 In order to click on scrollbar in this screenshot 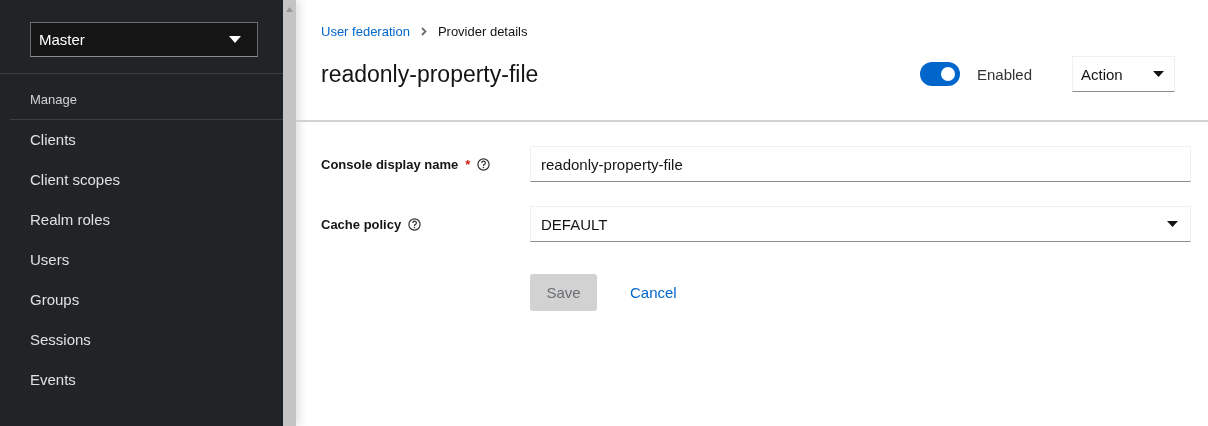, I will do `click(289, 213)`.